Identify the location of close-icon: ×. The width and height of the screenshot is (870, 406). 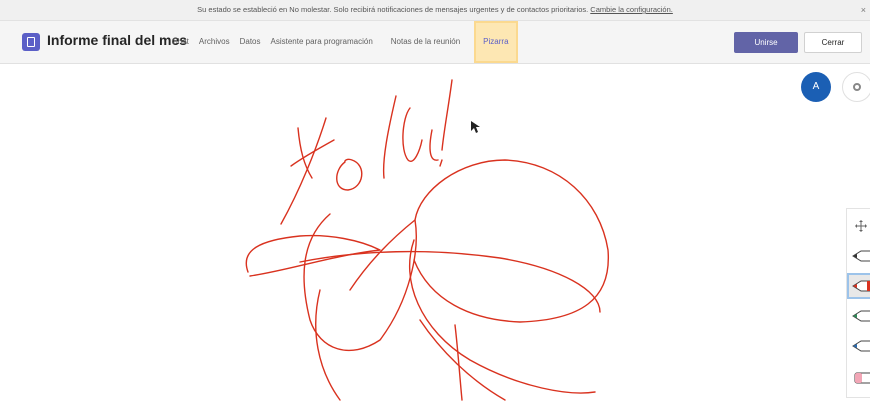
(863, 10).